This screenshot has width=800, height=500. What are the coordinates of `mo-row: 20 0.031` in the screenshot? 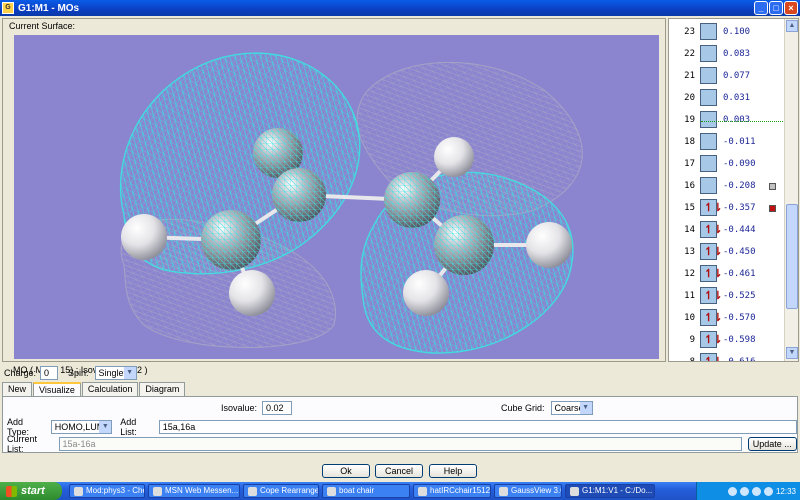 It's located at (726, 98).